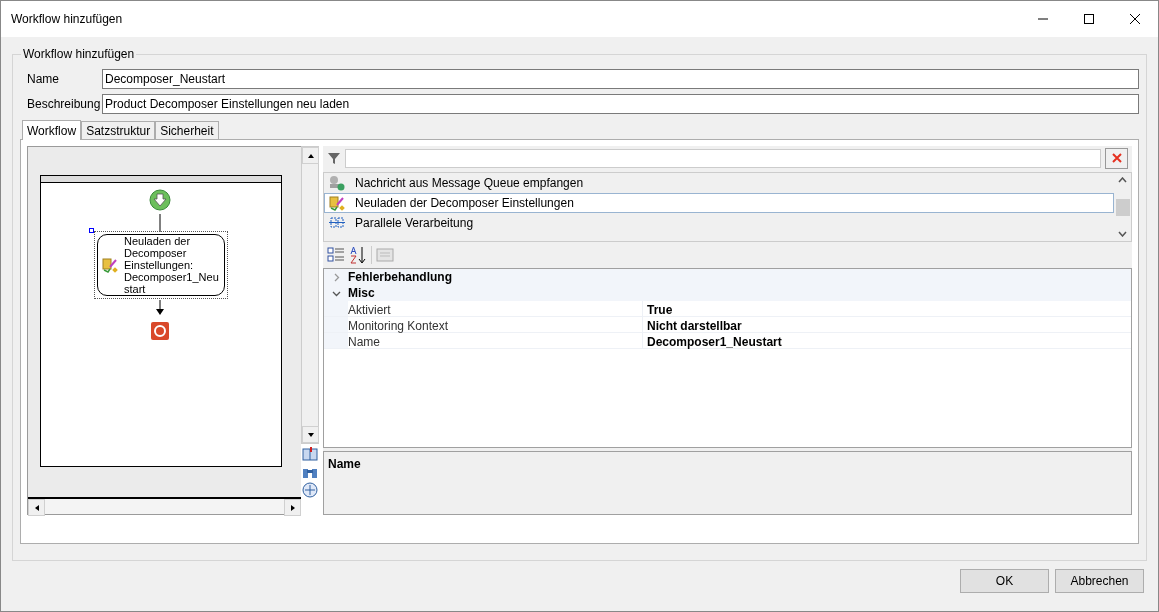 The image size is (1159, 612). What do you see at coordinates (164, 505) in the screenshot?
I see `horizontal-scrollbar` at bounding box center [164, 505].